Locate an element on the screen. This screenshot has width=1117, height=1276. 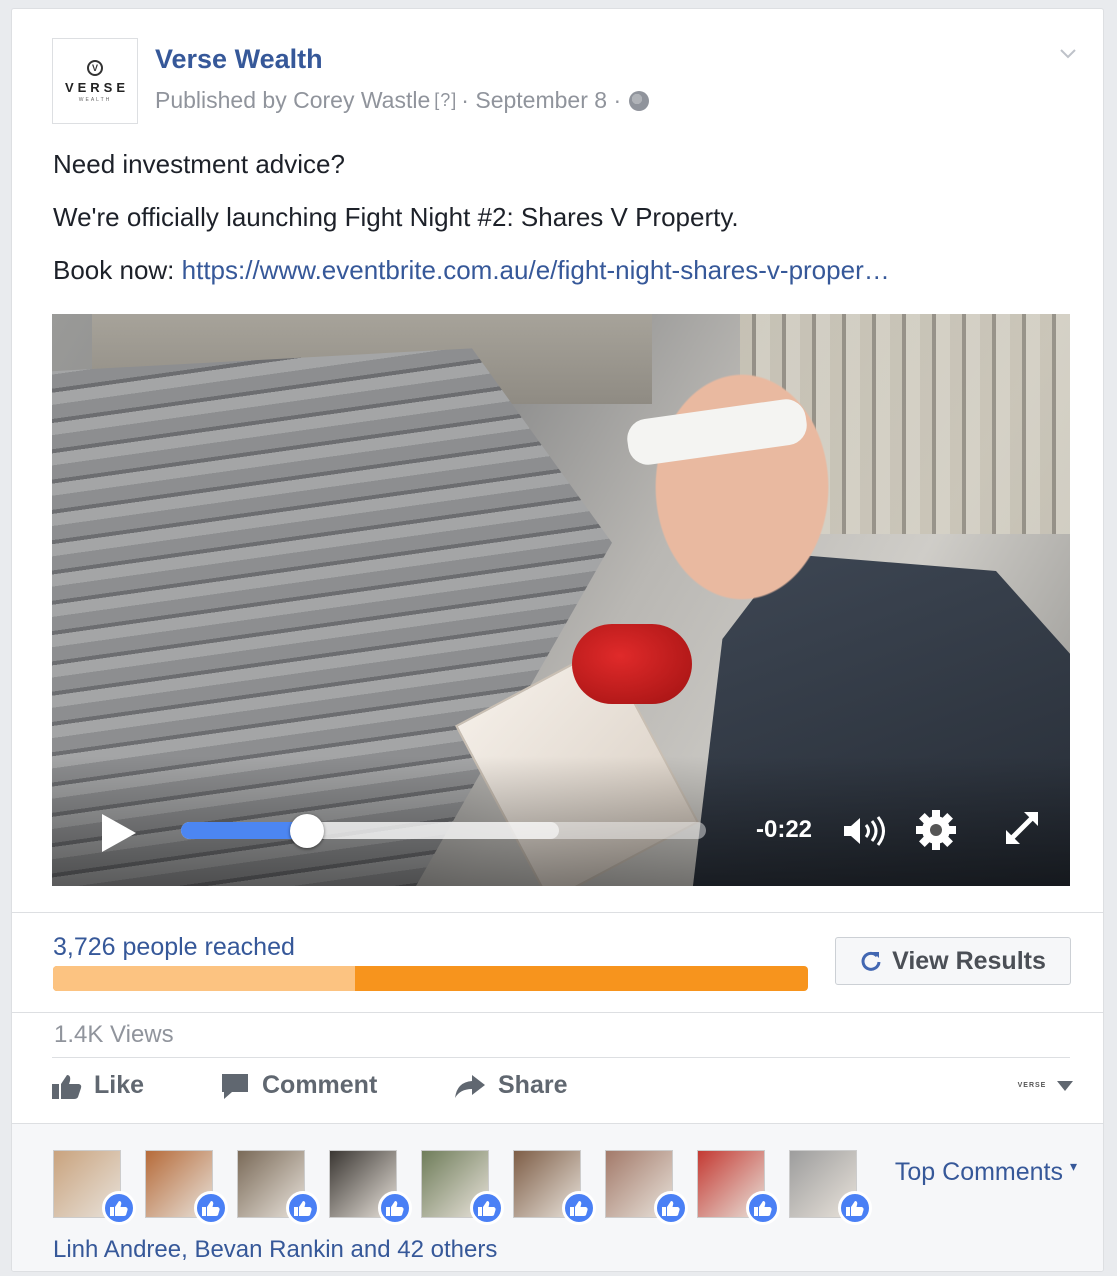
share-button: Share is located at coordinates (510, 1085).